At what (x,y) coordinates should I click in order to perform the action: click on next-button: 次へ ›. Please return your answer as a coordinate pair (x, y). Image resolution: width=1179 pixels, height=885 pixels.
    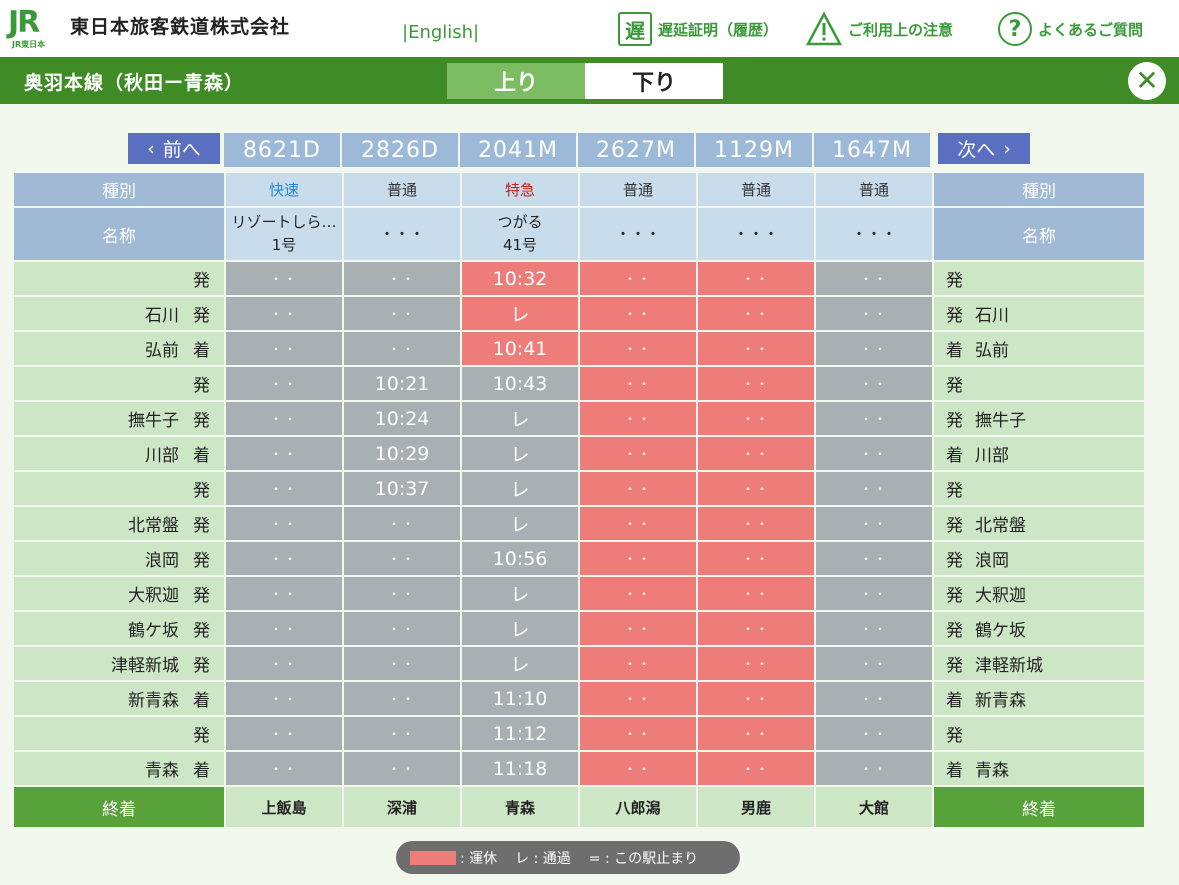
    Looking at the image, I should click on (984, 148).